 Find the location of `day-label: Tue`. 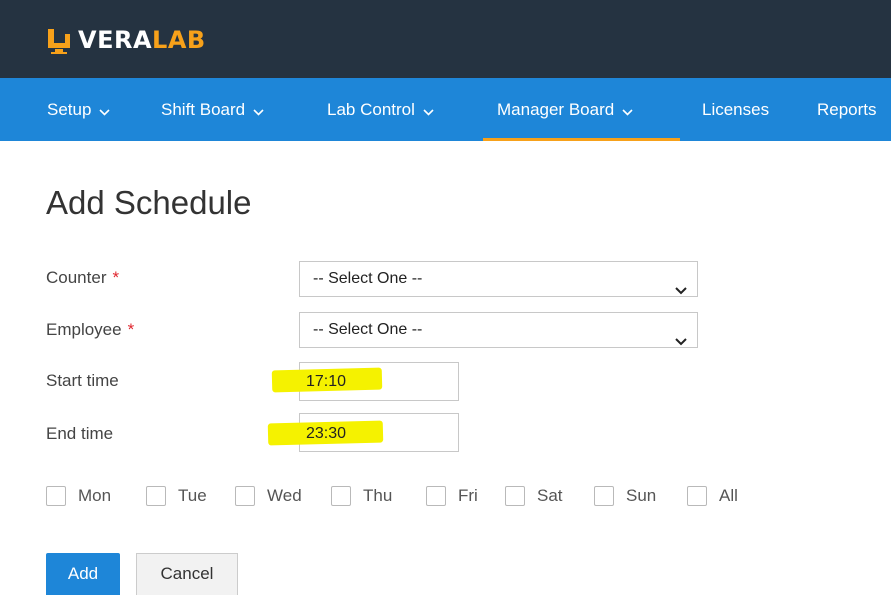

day-label: Tue is located at coordinates (192, 495).